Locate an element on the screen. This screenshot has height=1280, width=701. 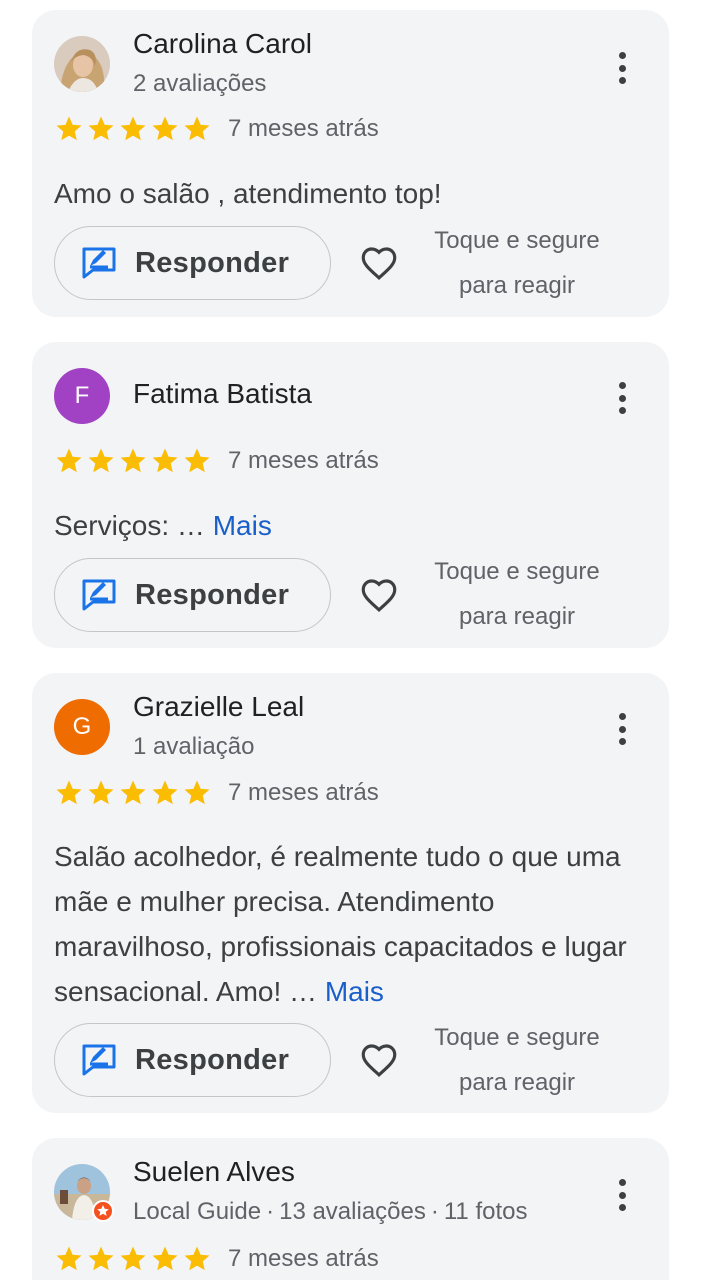
avatar-letter: G is located at coordinates (82, 726).